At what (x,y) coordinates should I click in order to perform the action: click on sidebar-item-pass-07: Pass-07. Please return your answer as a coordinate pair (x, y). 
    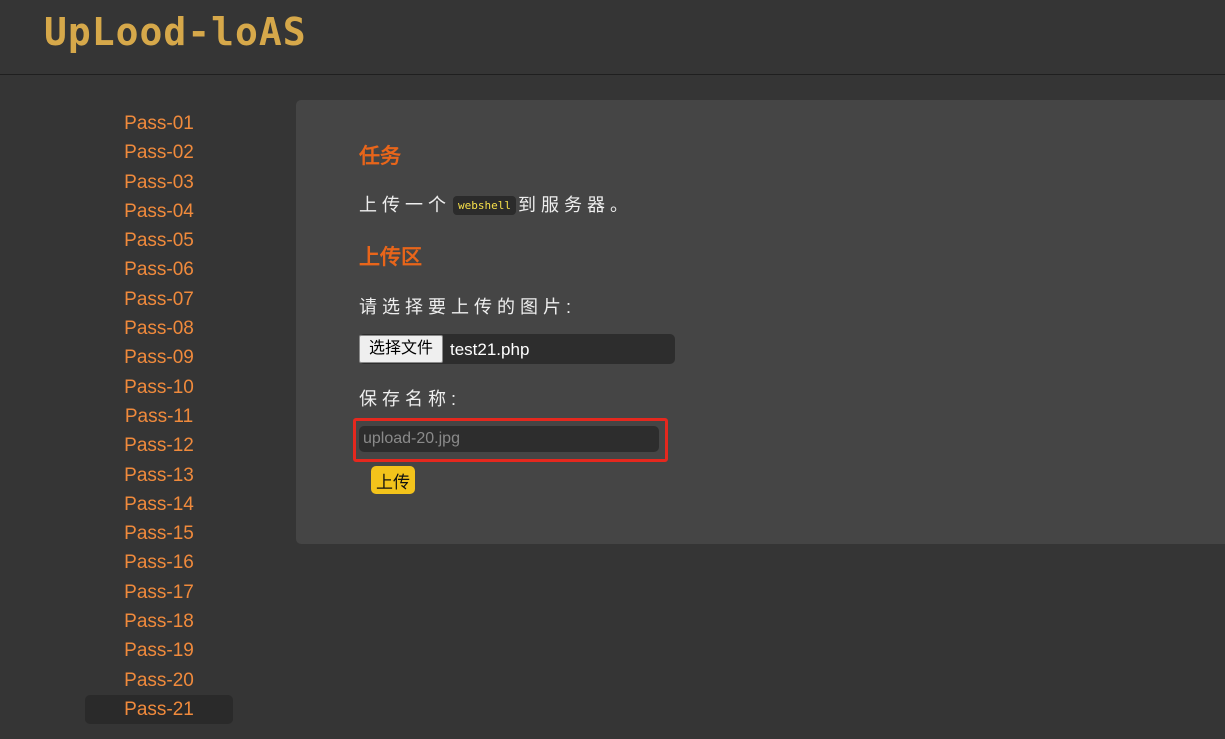
    Looking at the image, I should click on (159, 299).